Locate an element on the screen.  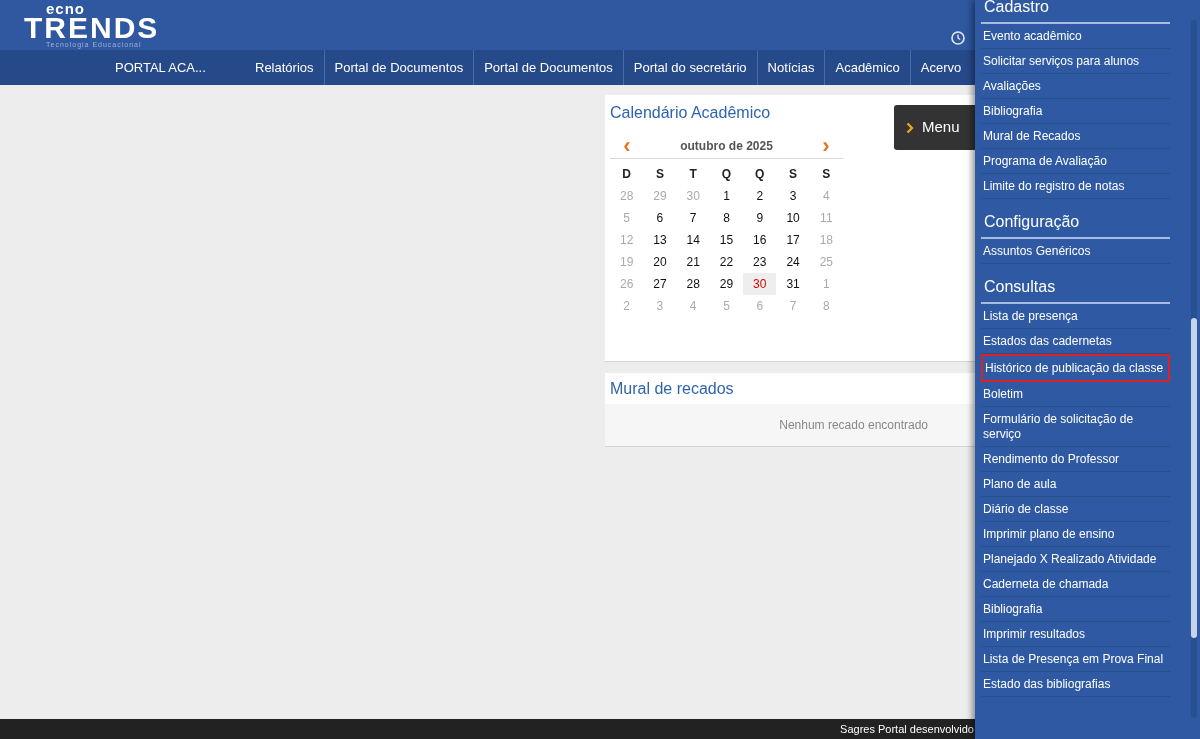
menu-item: Lista de Presença em Prova Final is located at coordinates (1075, 659).